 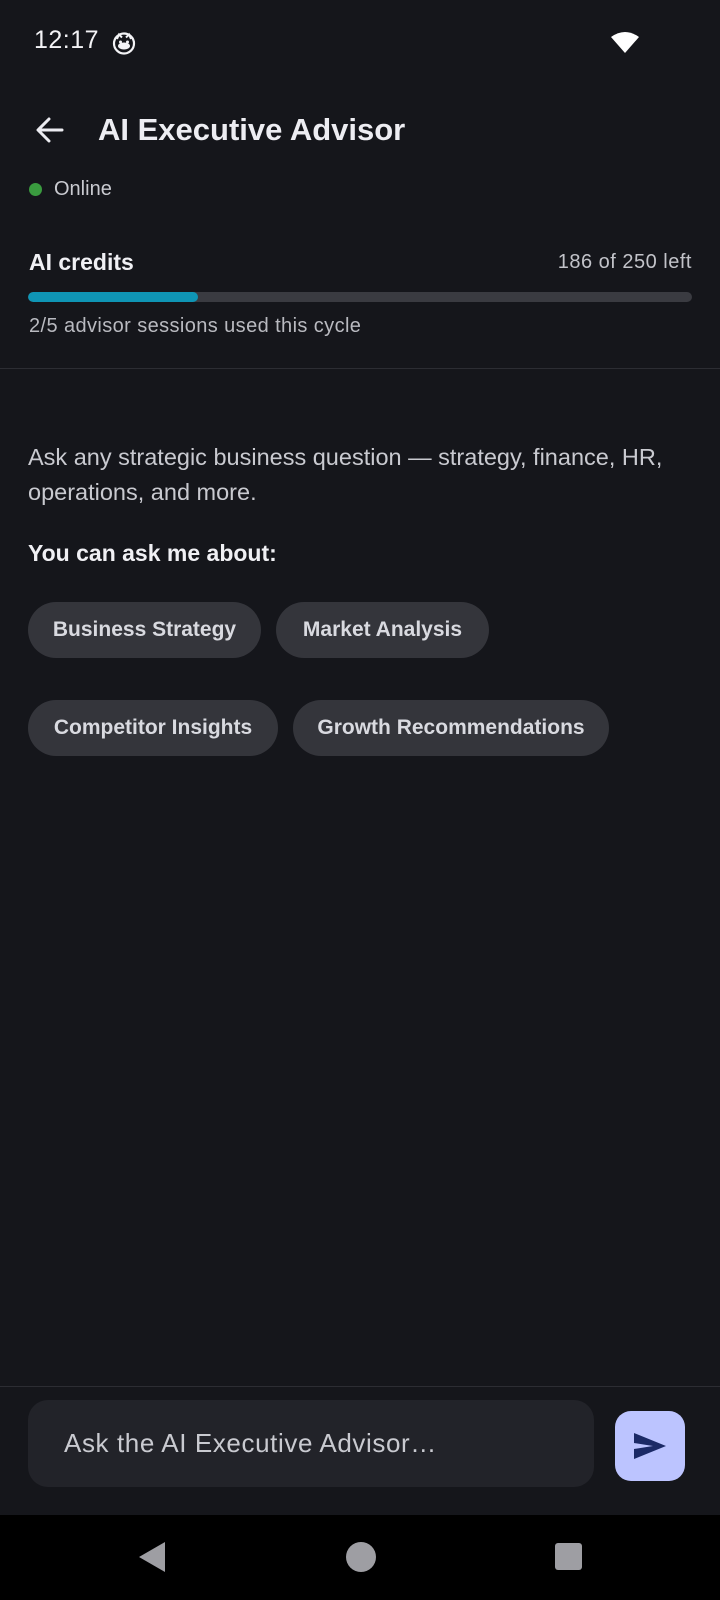 What do you see at coordinates (67, 40) in the screenshot?
I see `status-time: 12:17` at bounding box center [67, 40].